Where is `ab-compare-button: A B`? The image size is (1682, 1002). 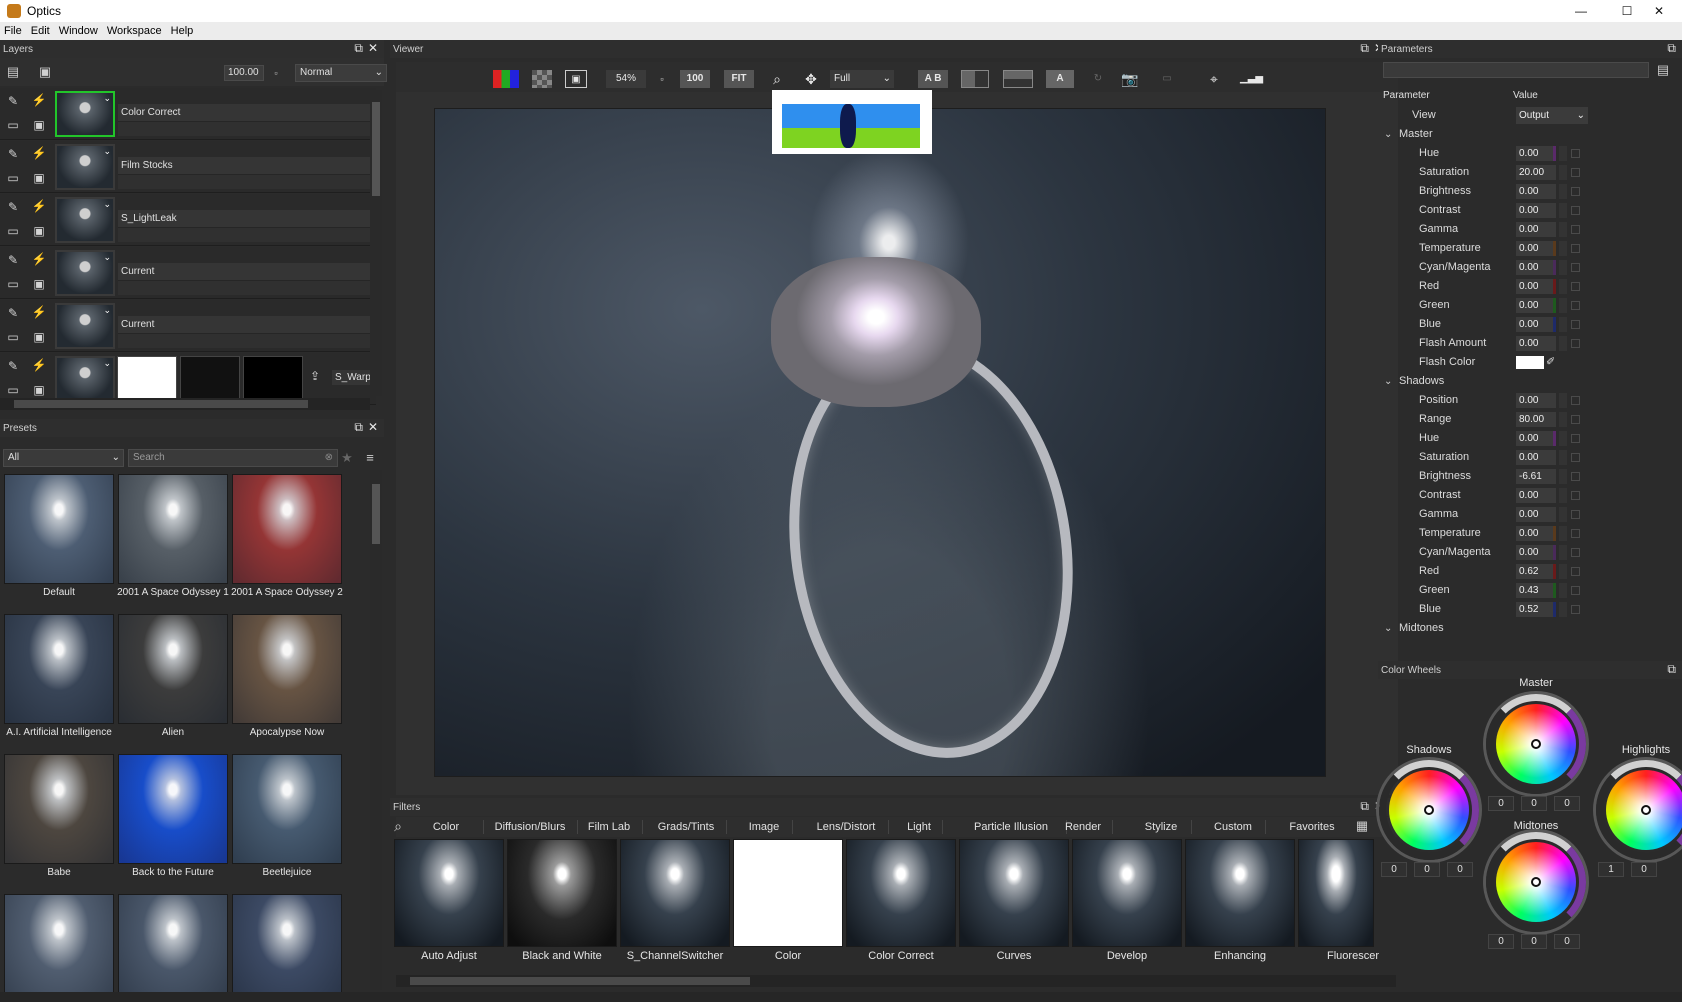 ab-compare-button: A B is located at coordinates (933, 79).